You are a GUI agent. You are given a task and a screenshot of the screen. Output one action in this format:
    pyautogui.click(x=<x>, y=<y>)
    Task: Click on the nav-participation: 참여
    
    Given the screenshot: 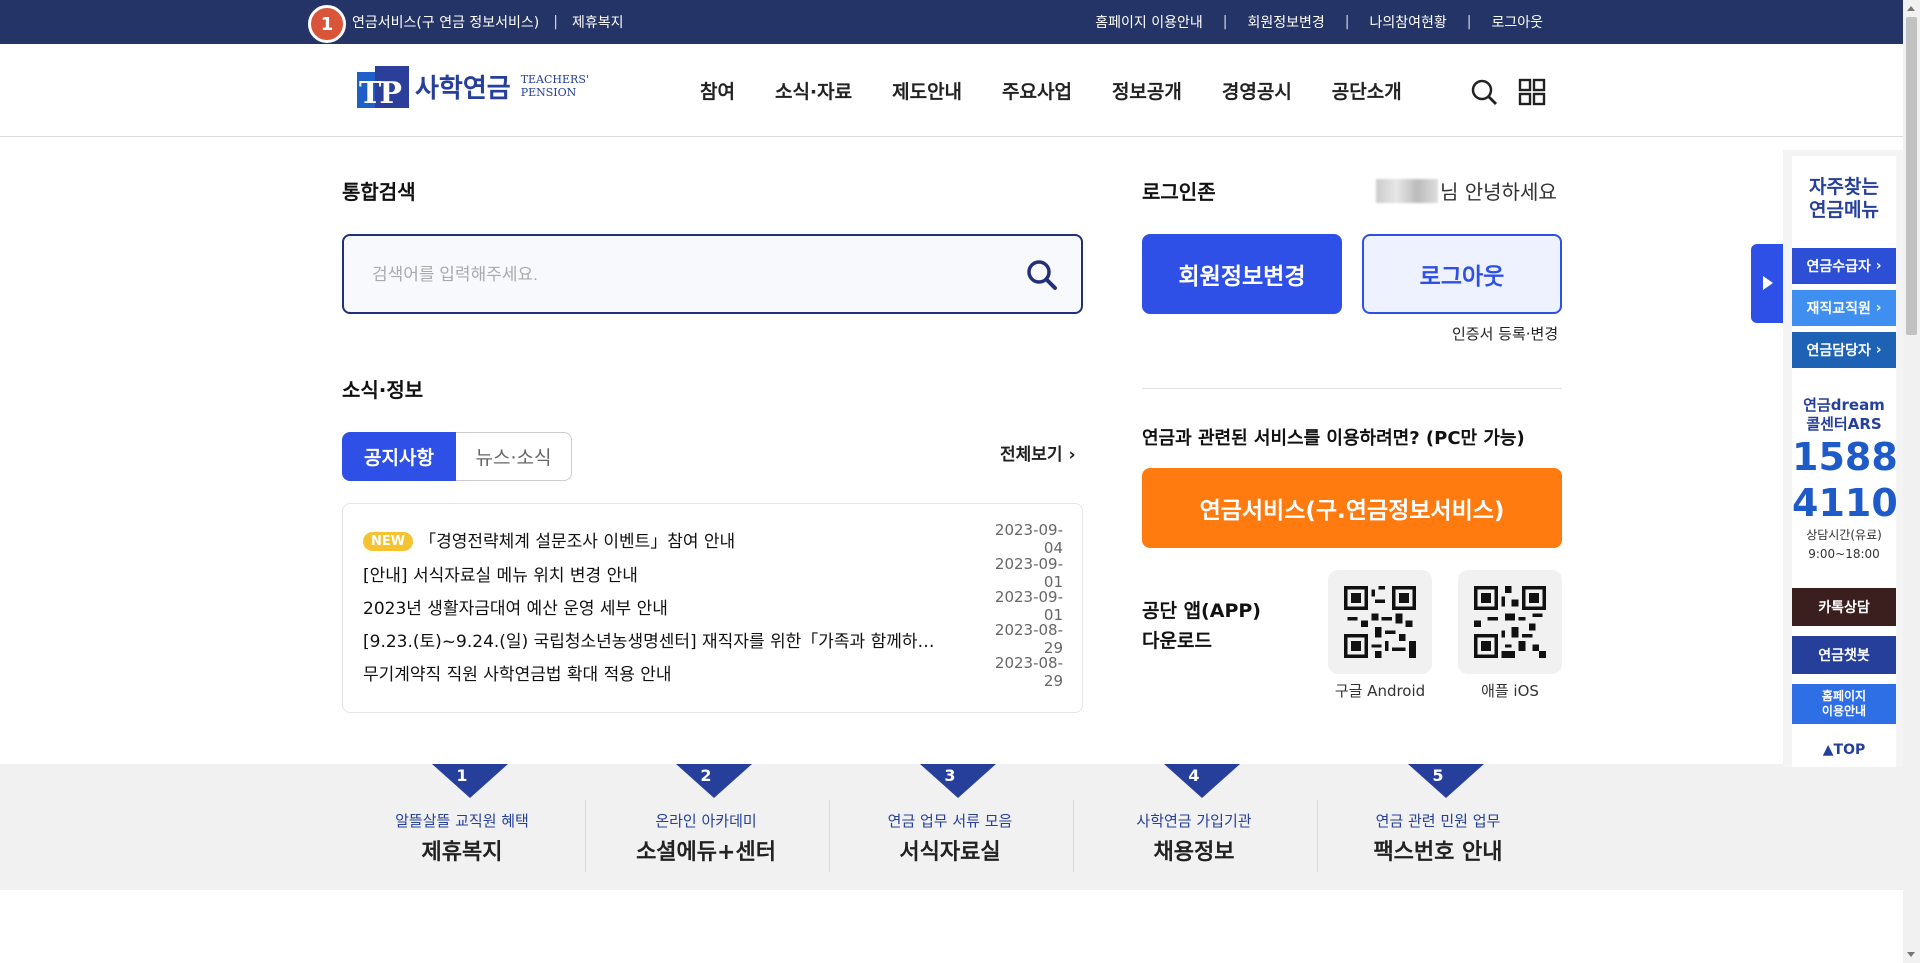 What is the action you would take?
    pyautogui.click(x=717, y=90)
    